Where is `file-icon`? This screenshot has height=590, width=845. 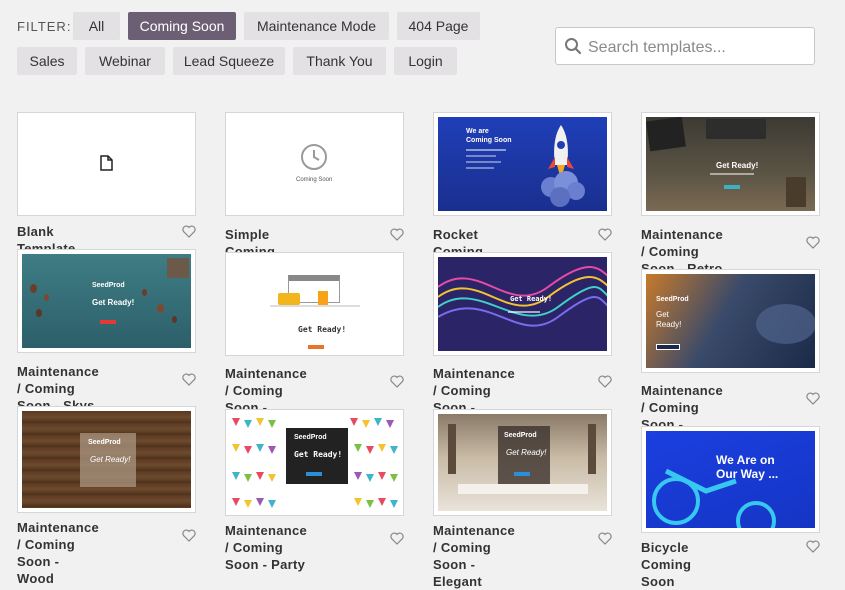 file-icon is located at coordinates (106, 165).